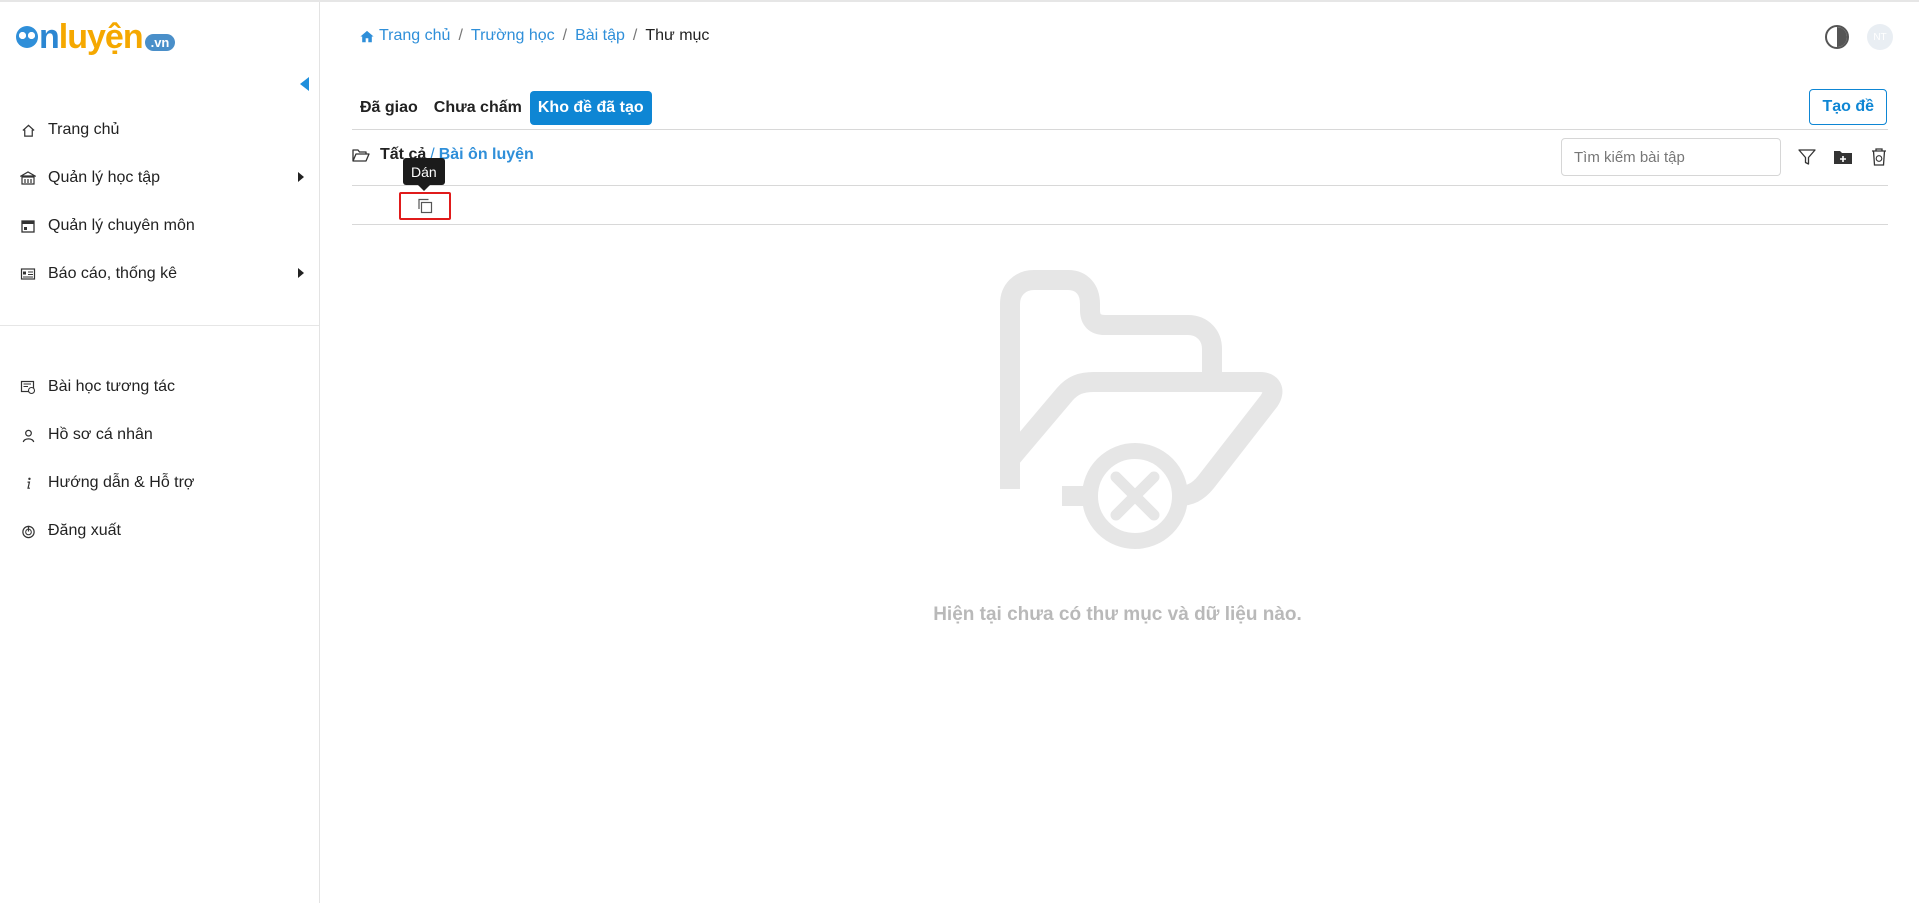 Image resolution: width=1919 pixels, height=903 pixels. What do you see at coordinates (28, 483) in the screenshot?
I see `info-icon` at bounding box center [28, 483].